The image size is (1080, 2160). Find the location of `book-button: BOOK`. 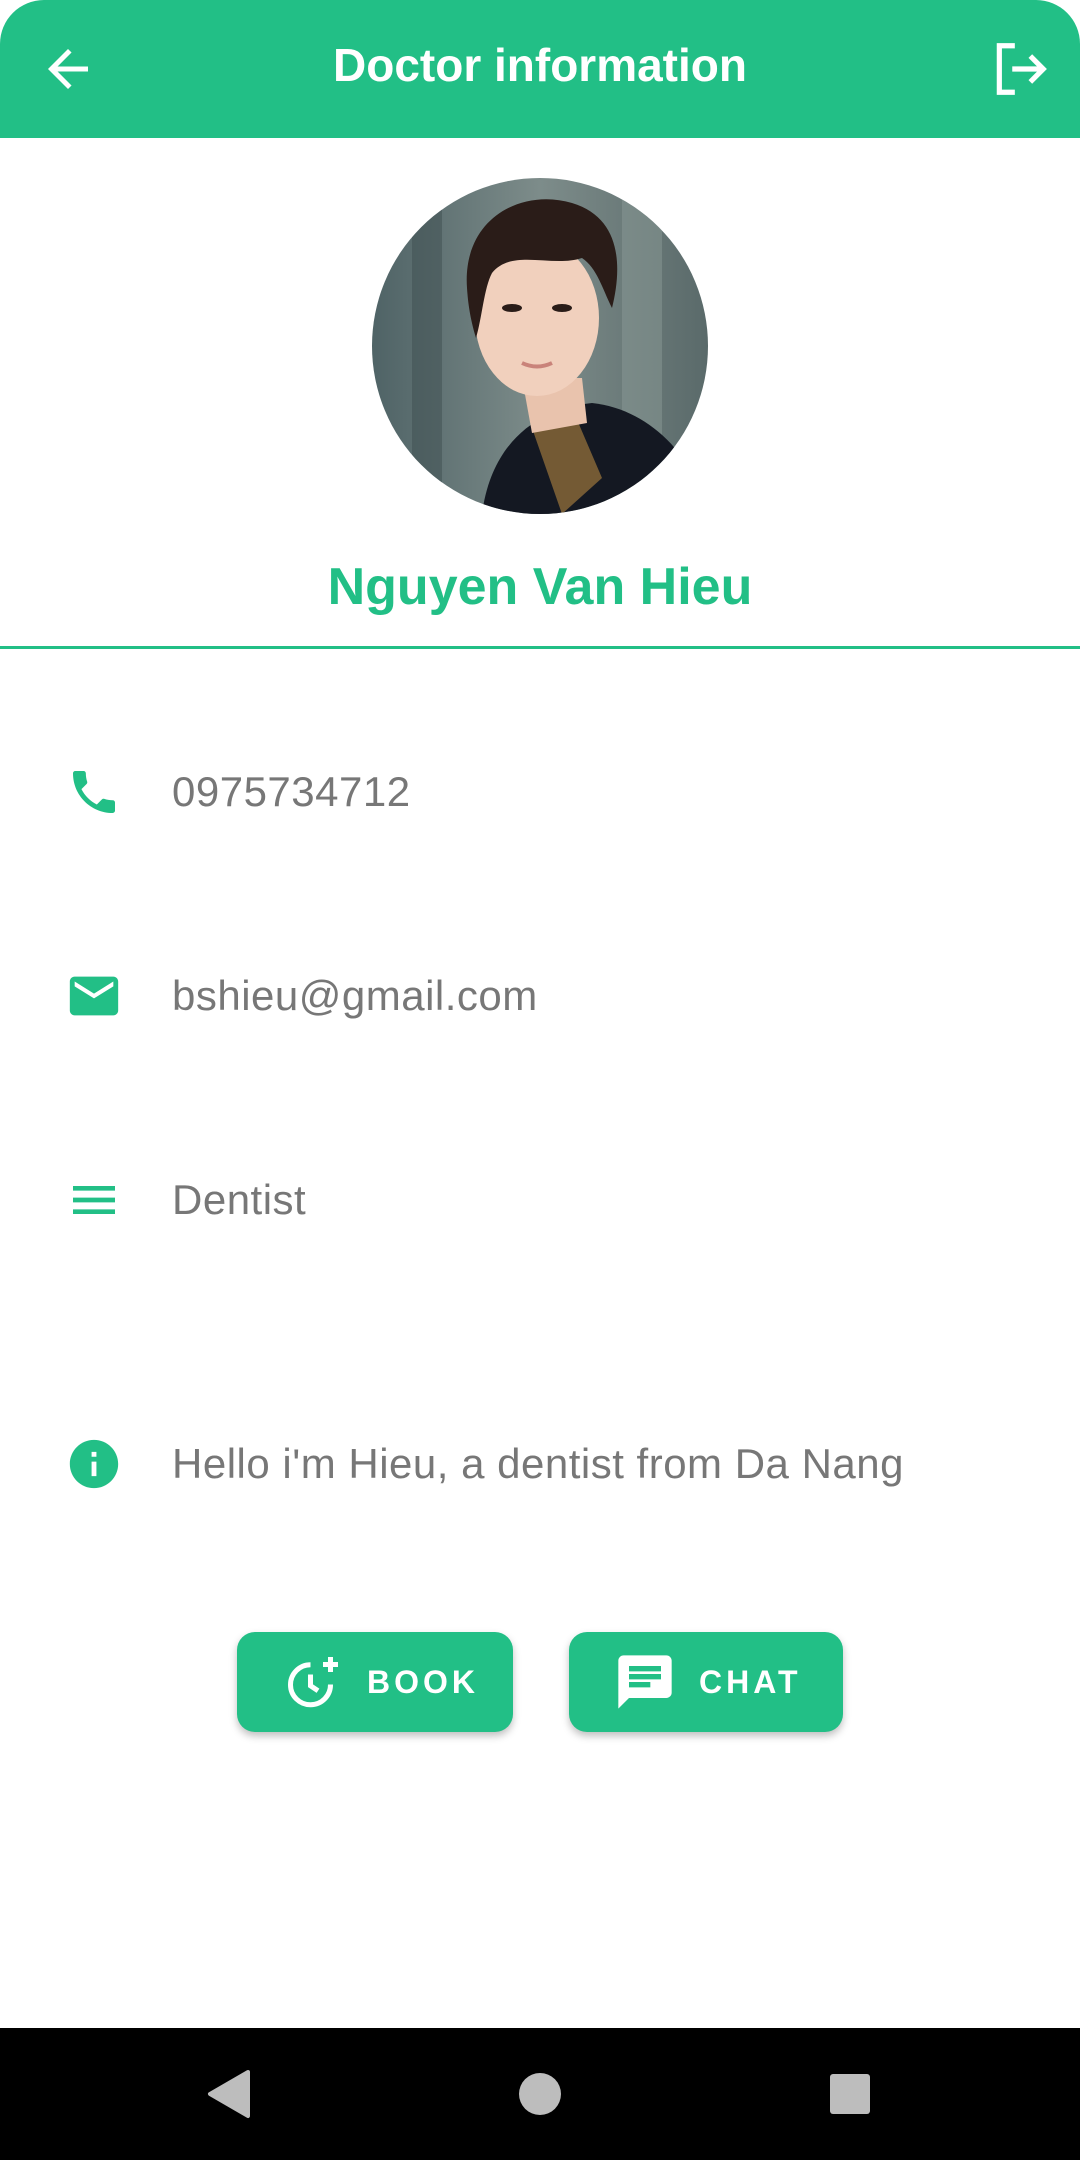

book-button: BOOK is located at coordinates (375, 1682).